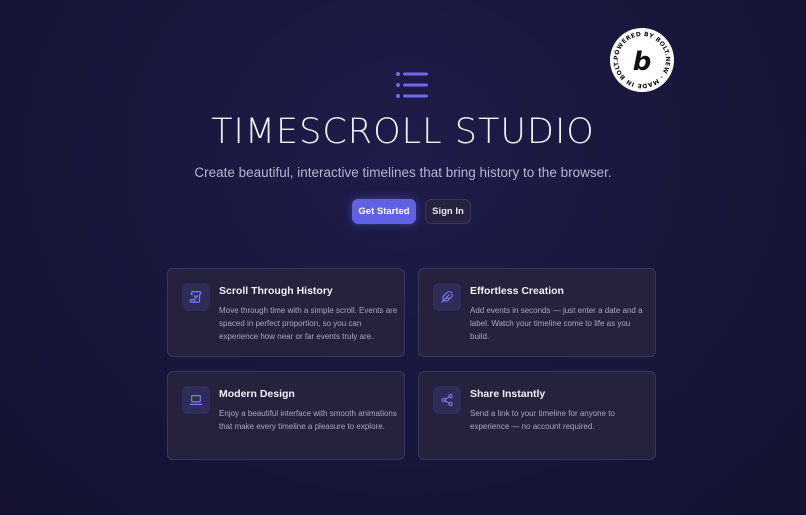 Image resolution: width=806 pixels, height=515 pixels. I want to click on feature-title: Scroll Through History, so click(276, 291).